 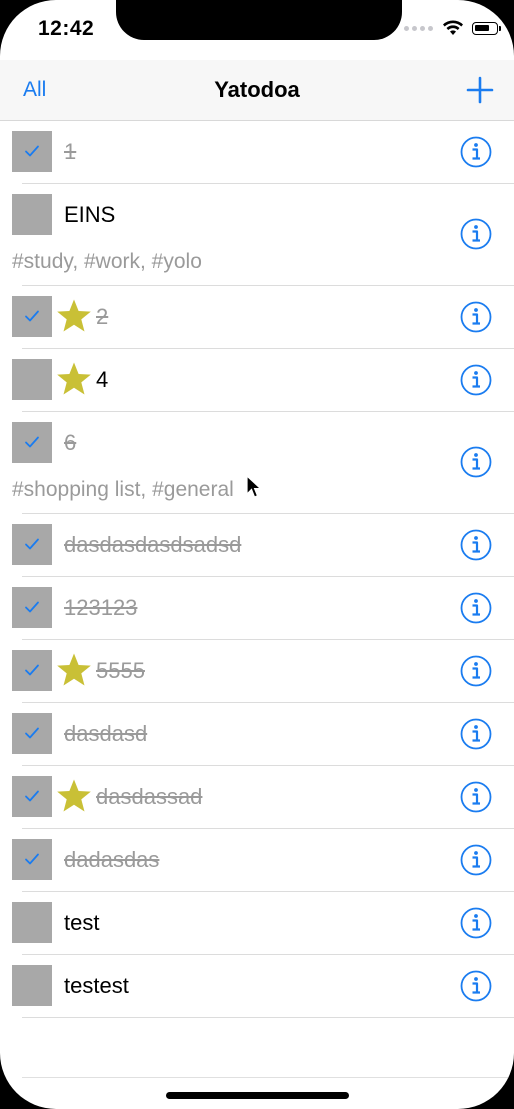 What do you see at coordinates (259, 20) in the screenshot?
I see `device-notch` at bounding box center [259, 20].